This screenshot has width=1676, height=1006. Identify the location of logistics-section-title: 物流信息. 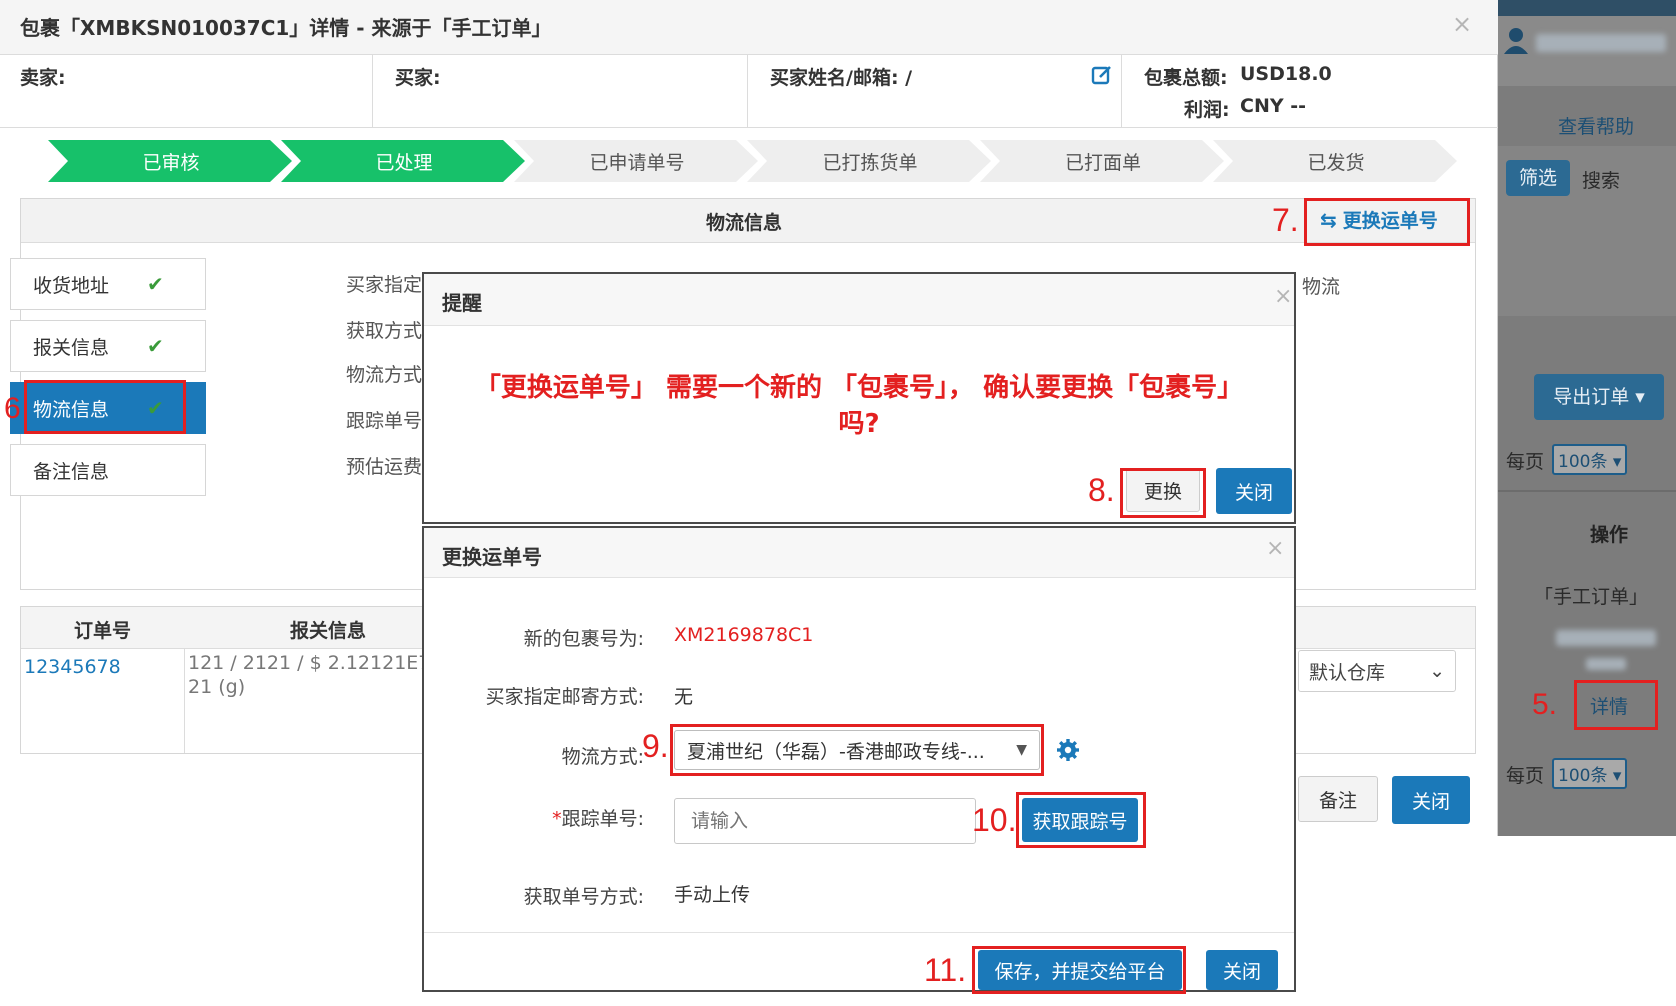
(744, 223).